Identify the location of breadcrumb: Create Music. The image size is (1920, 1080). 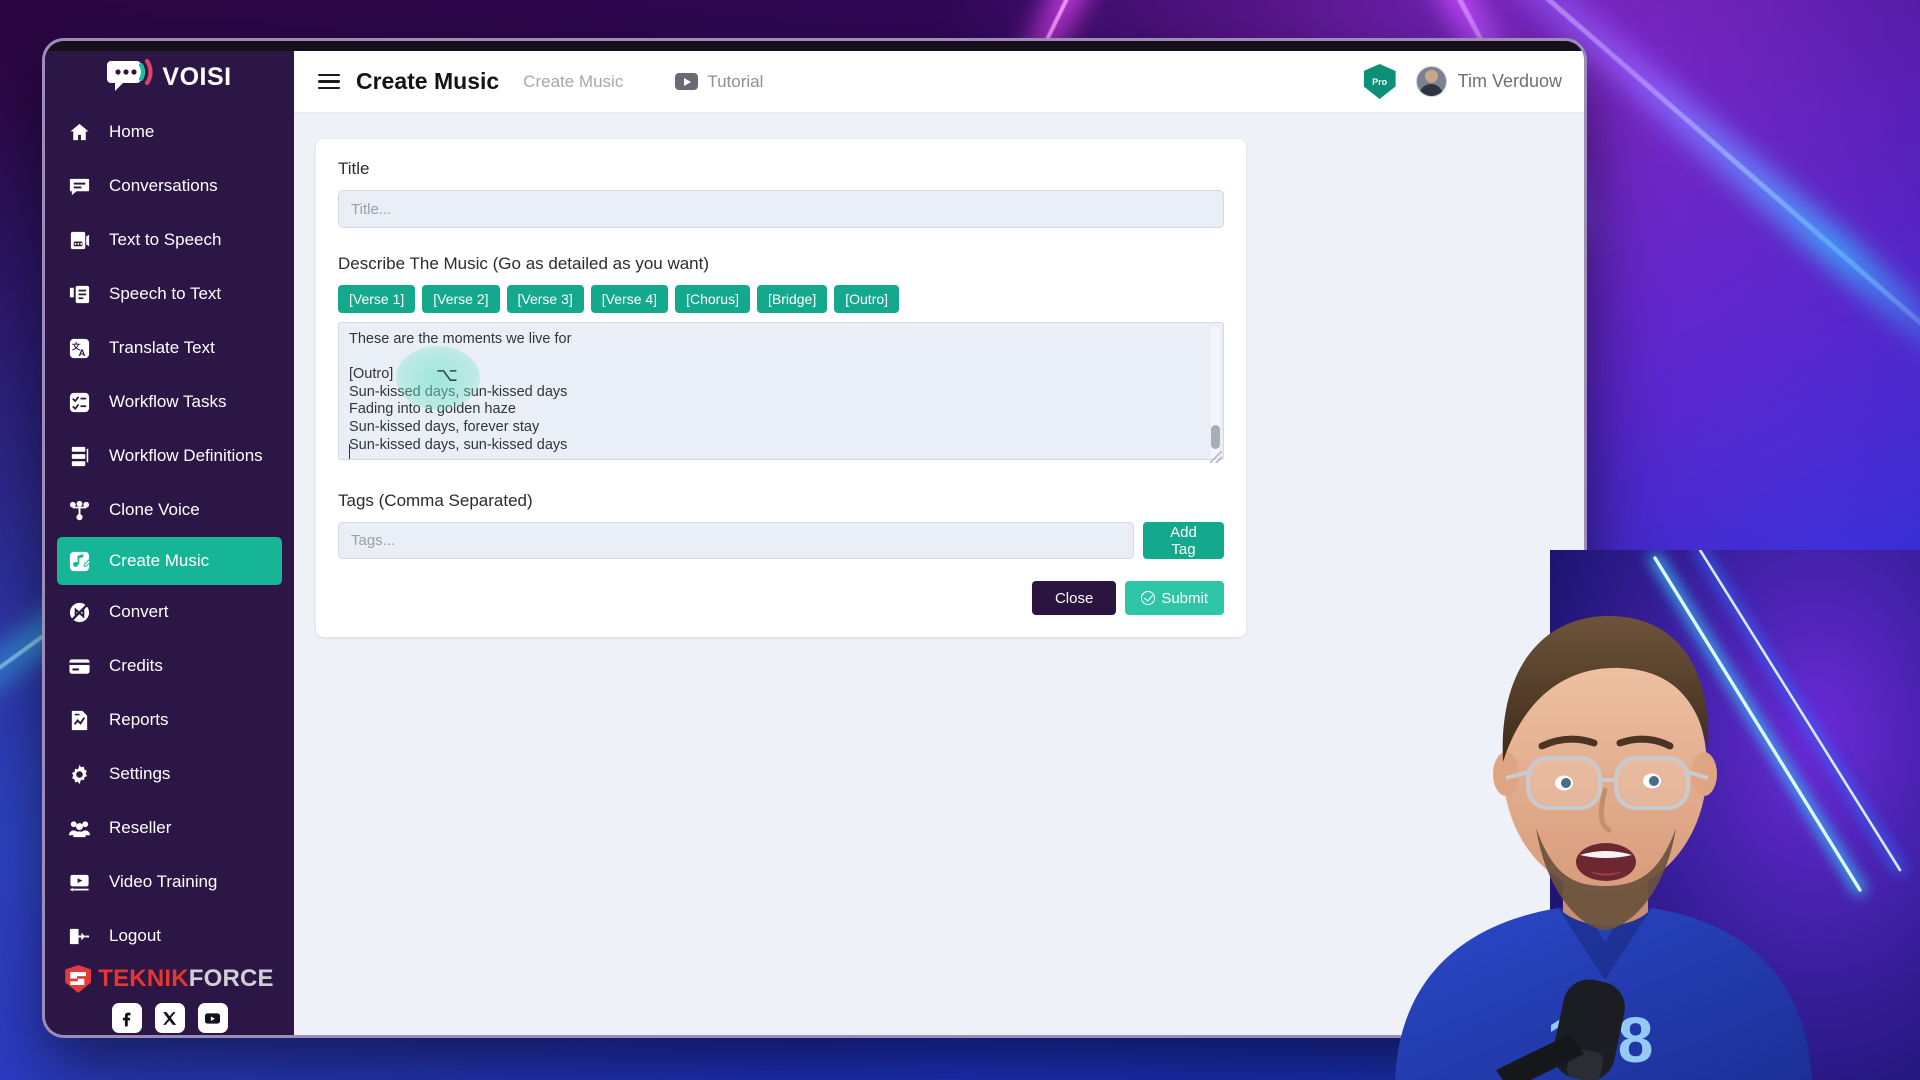
(573, 81).